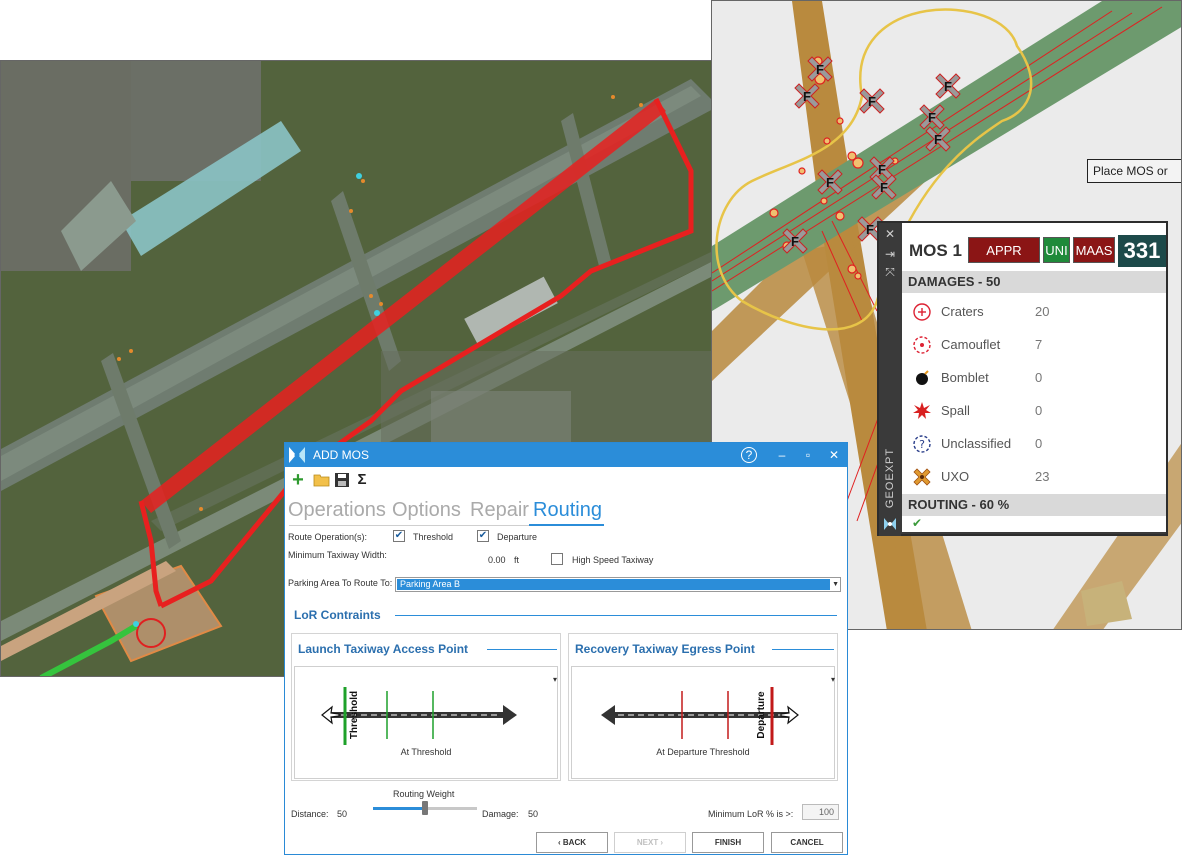  I want to click on finish-button: FINISH, so click(728, 842).